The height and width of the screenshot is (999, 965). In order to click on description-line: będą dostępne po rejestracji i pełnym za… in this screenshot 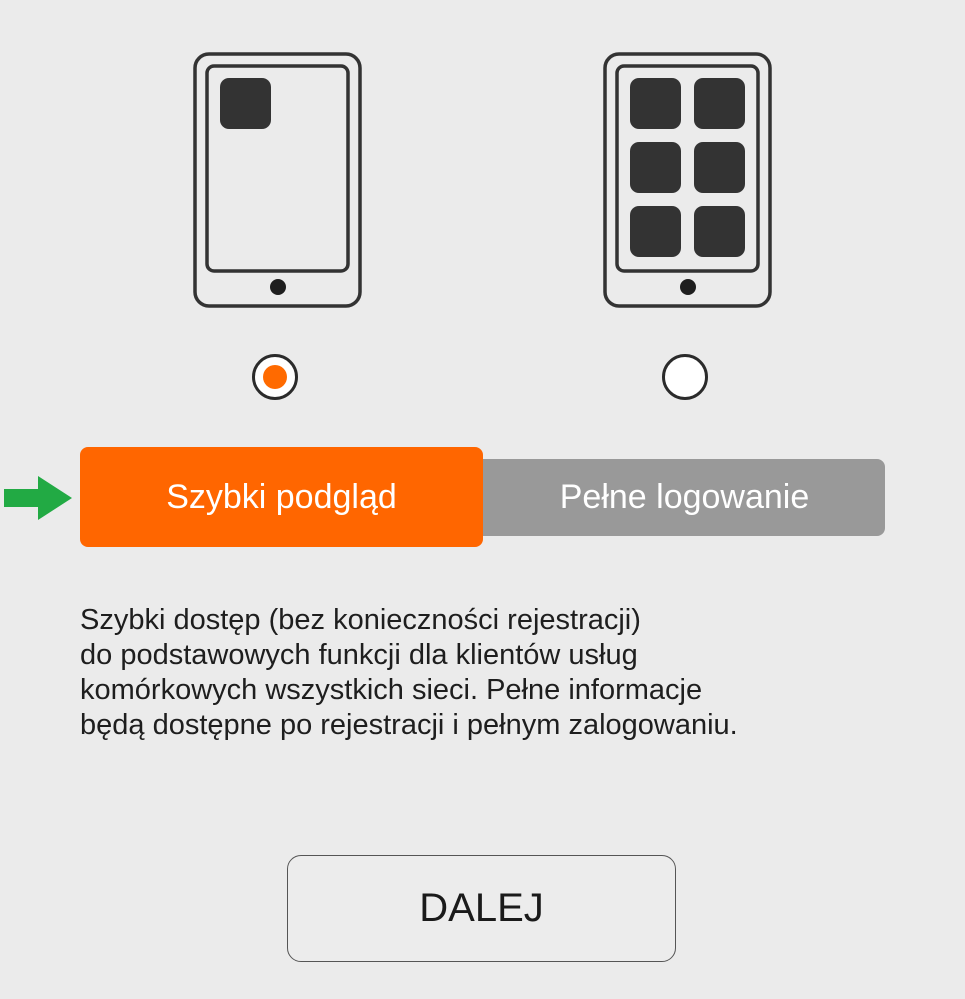, I will do `click(409, 725)`.